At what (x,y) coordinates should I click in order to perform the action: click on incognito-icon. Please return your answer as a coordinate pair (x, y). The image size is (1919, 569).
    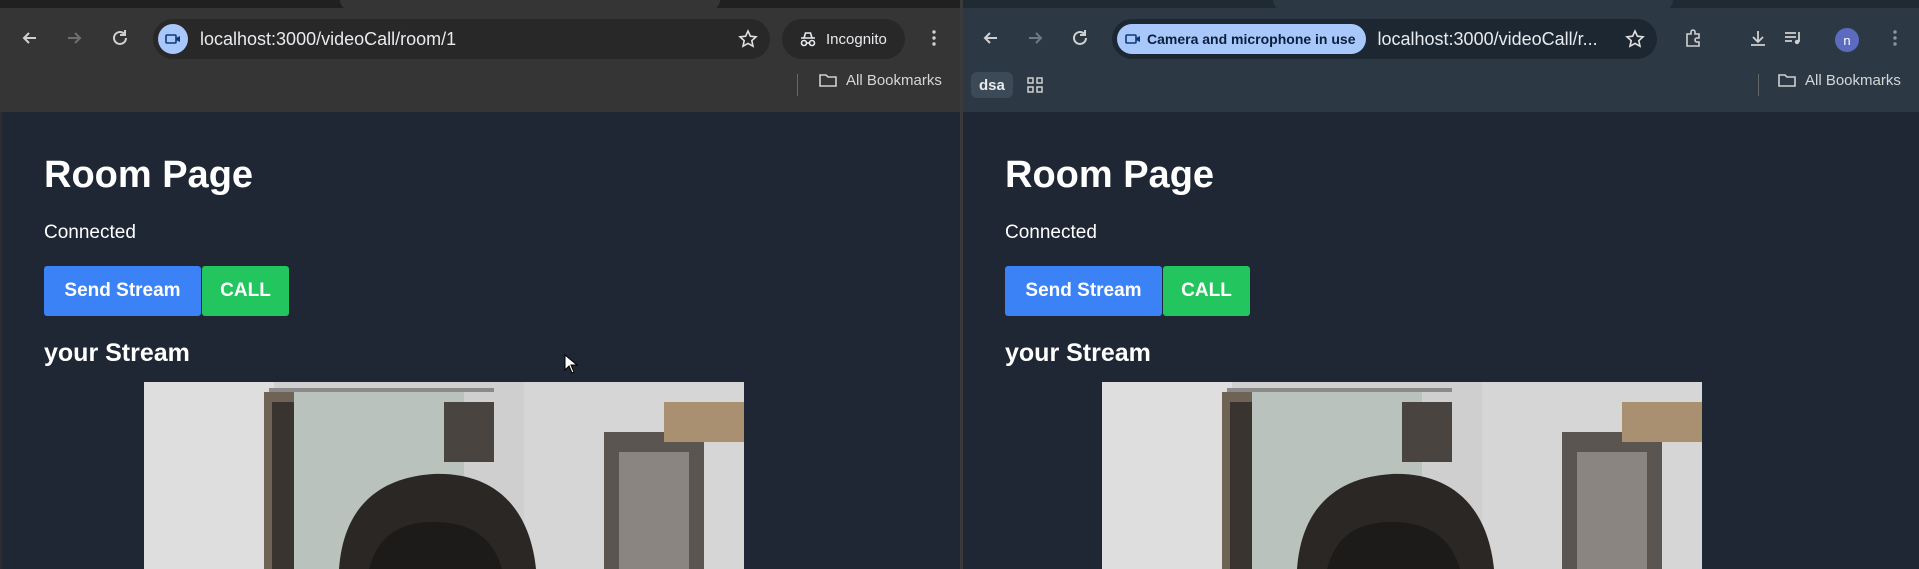
    Looking at the image, I should click on (808, 39).